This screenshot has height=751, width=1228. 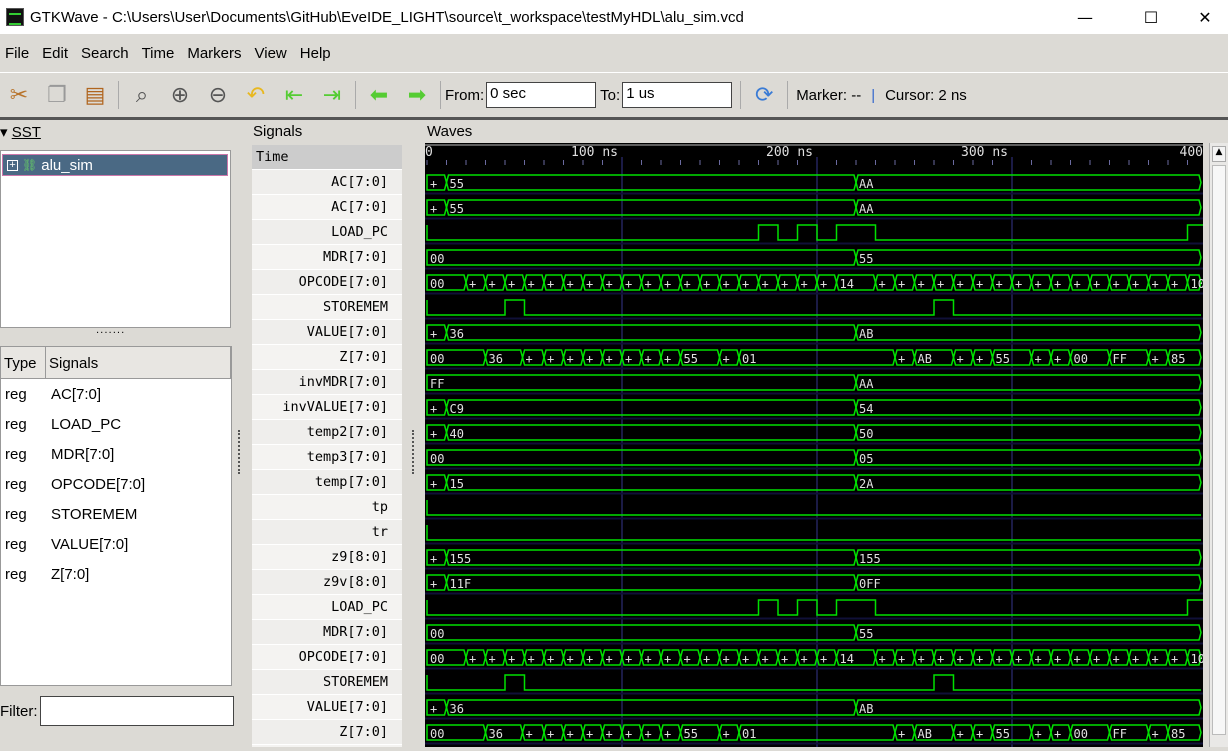 I want to click on reload-icon: ⟳, so click(x=764, y=95).